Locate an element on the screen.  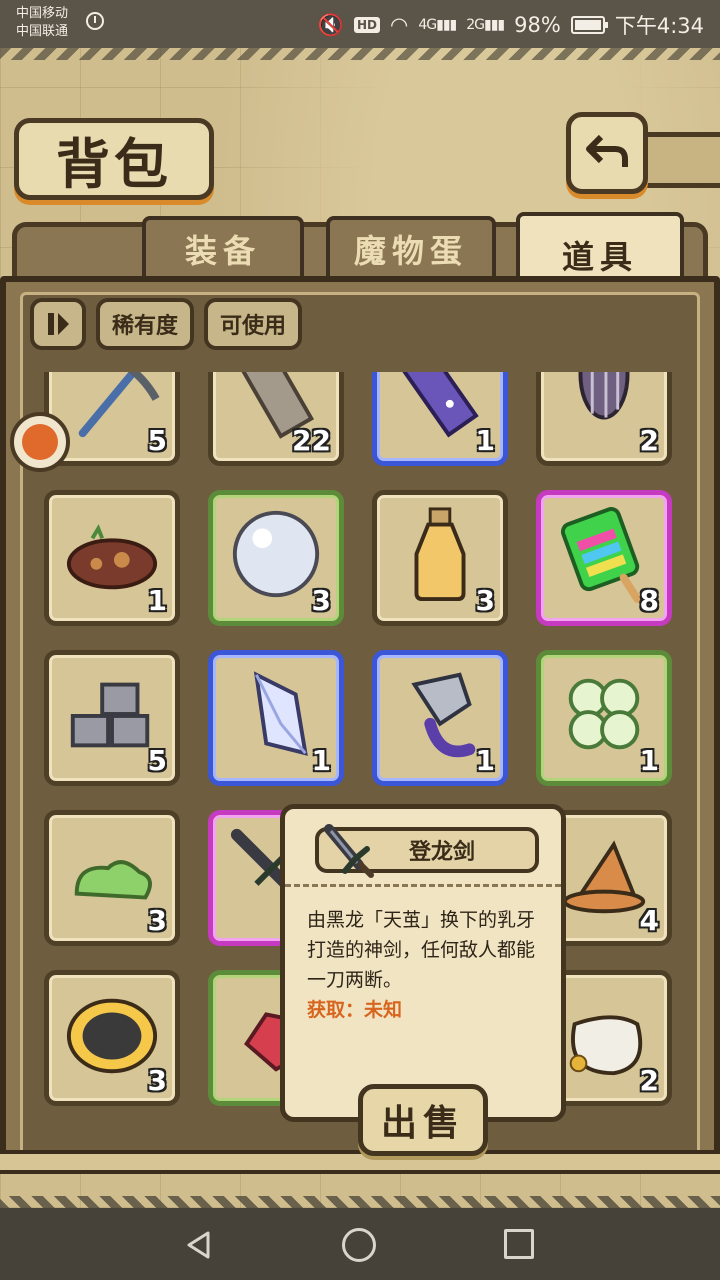
item-slot-starry-crystal: 1 is located at coordinates (440, 419).